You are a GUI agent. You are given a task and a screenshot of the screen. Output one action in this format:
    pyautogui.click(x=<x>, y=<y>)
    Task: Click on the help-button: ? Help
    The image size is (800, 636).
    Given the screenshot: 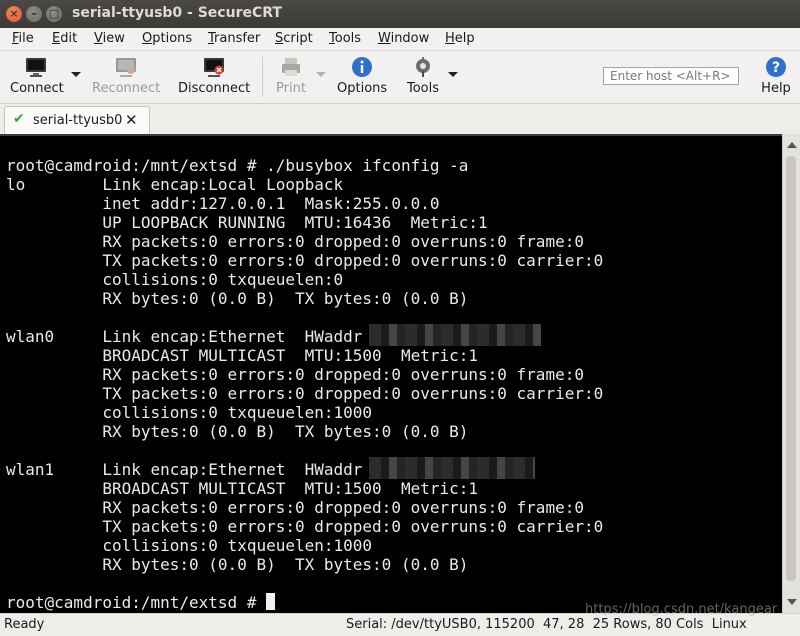 What is the action you would take?
    pyautogui.click(x=776, y=75)
    